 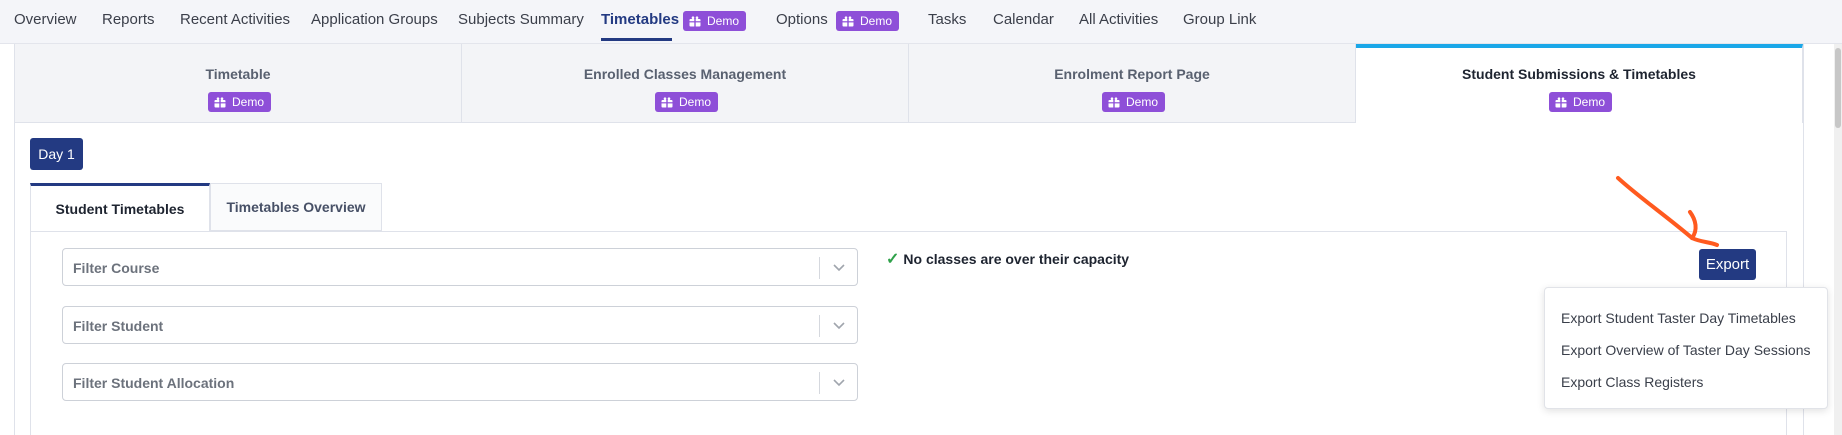 What do you see at coordinates (636, 39) in the screenshot?
I see `nav-active-indicator` at bounding box center [636, 39].